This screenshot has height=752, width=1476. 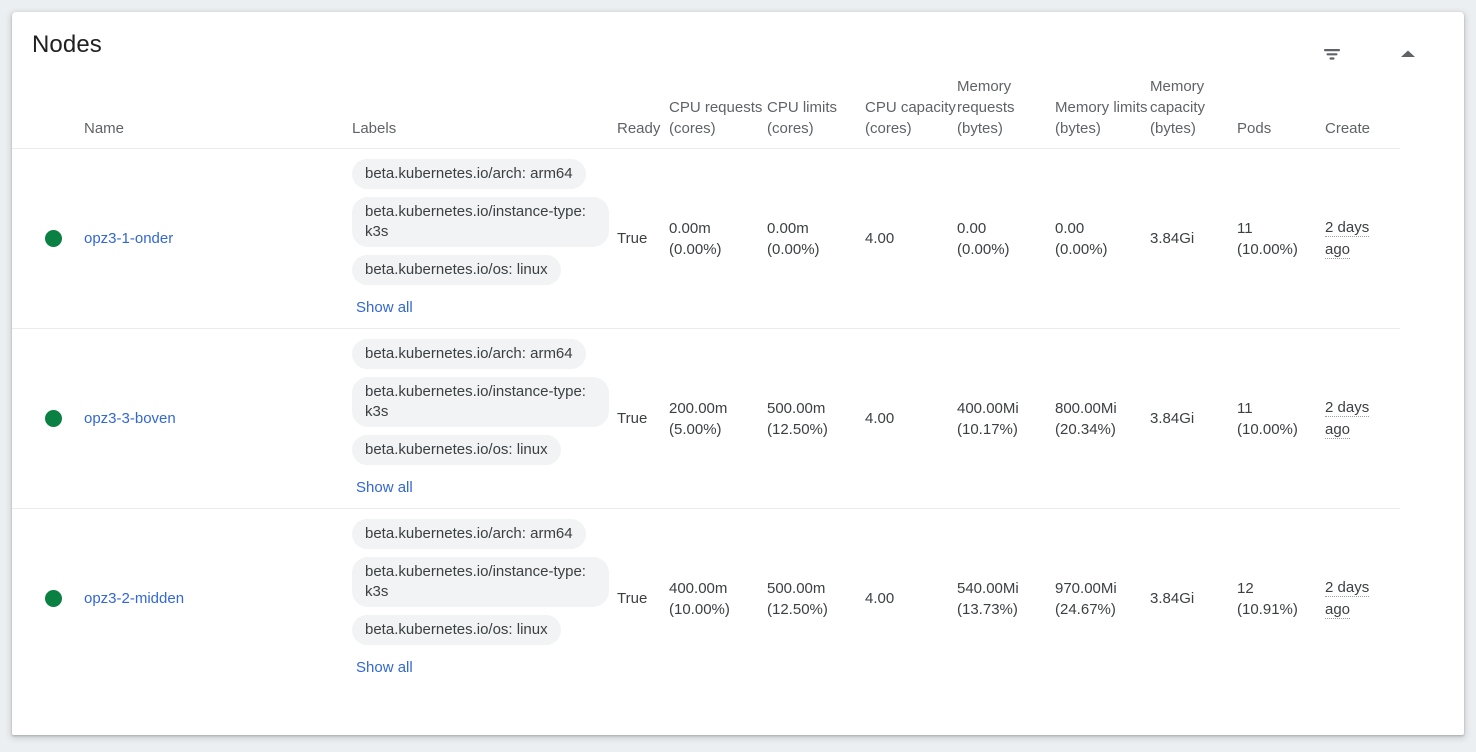 I want to click on column-header-created: Create, so click(x=1354, y=112).